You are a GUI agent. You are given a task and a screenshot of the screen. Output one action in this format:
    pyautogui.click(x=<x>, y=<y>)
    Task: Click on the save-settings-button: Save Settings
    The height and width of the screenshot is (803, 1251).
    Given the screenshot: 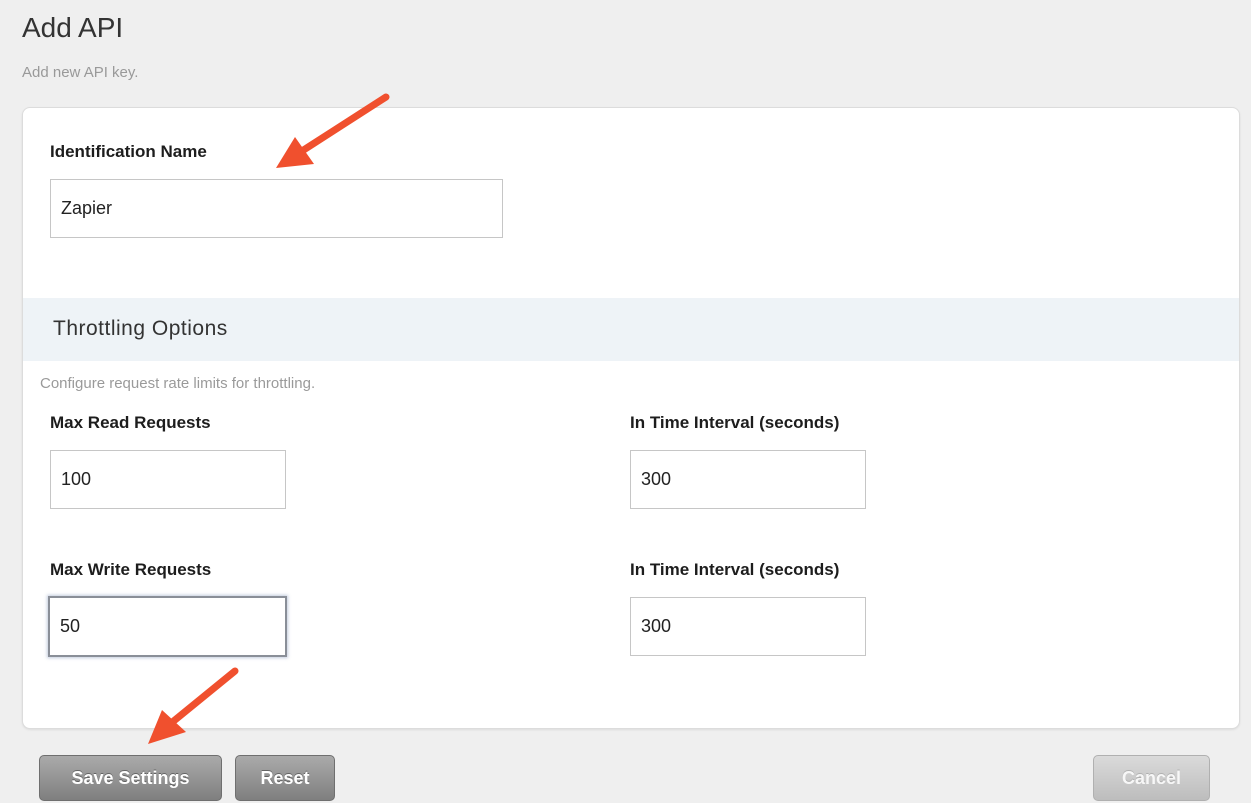 What is the action you would take?
    pyautogui.click(x=130, y=778)
    